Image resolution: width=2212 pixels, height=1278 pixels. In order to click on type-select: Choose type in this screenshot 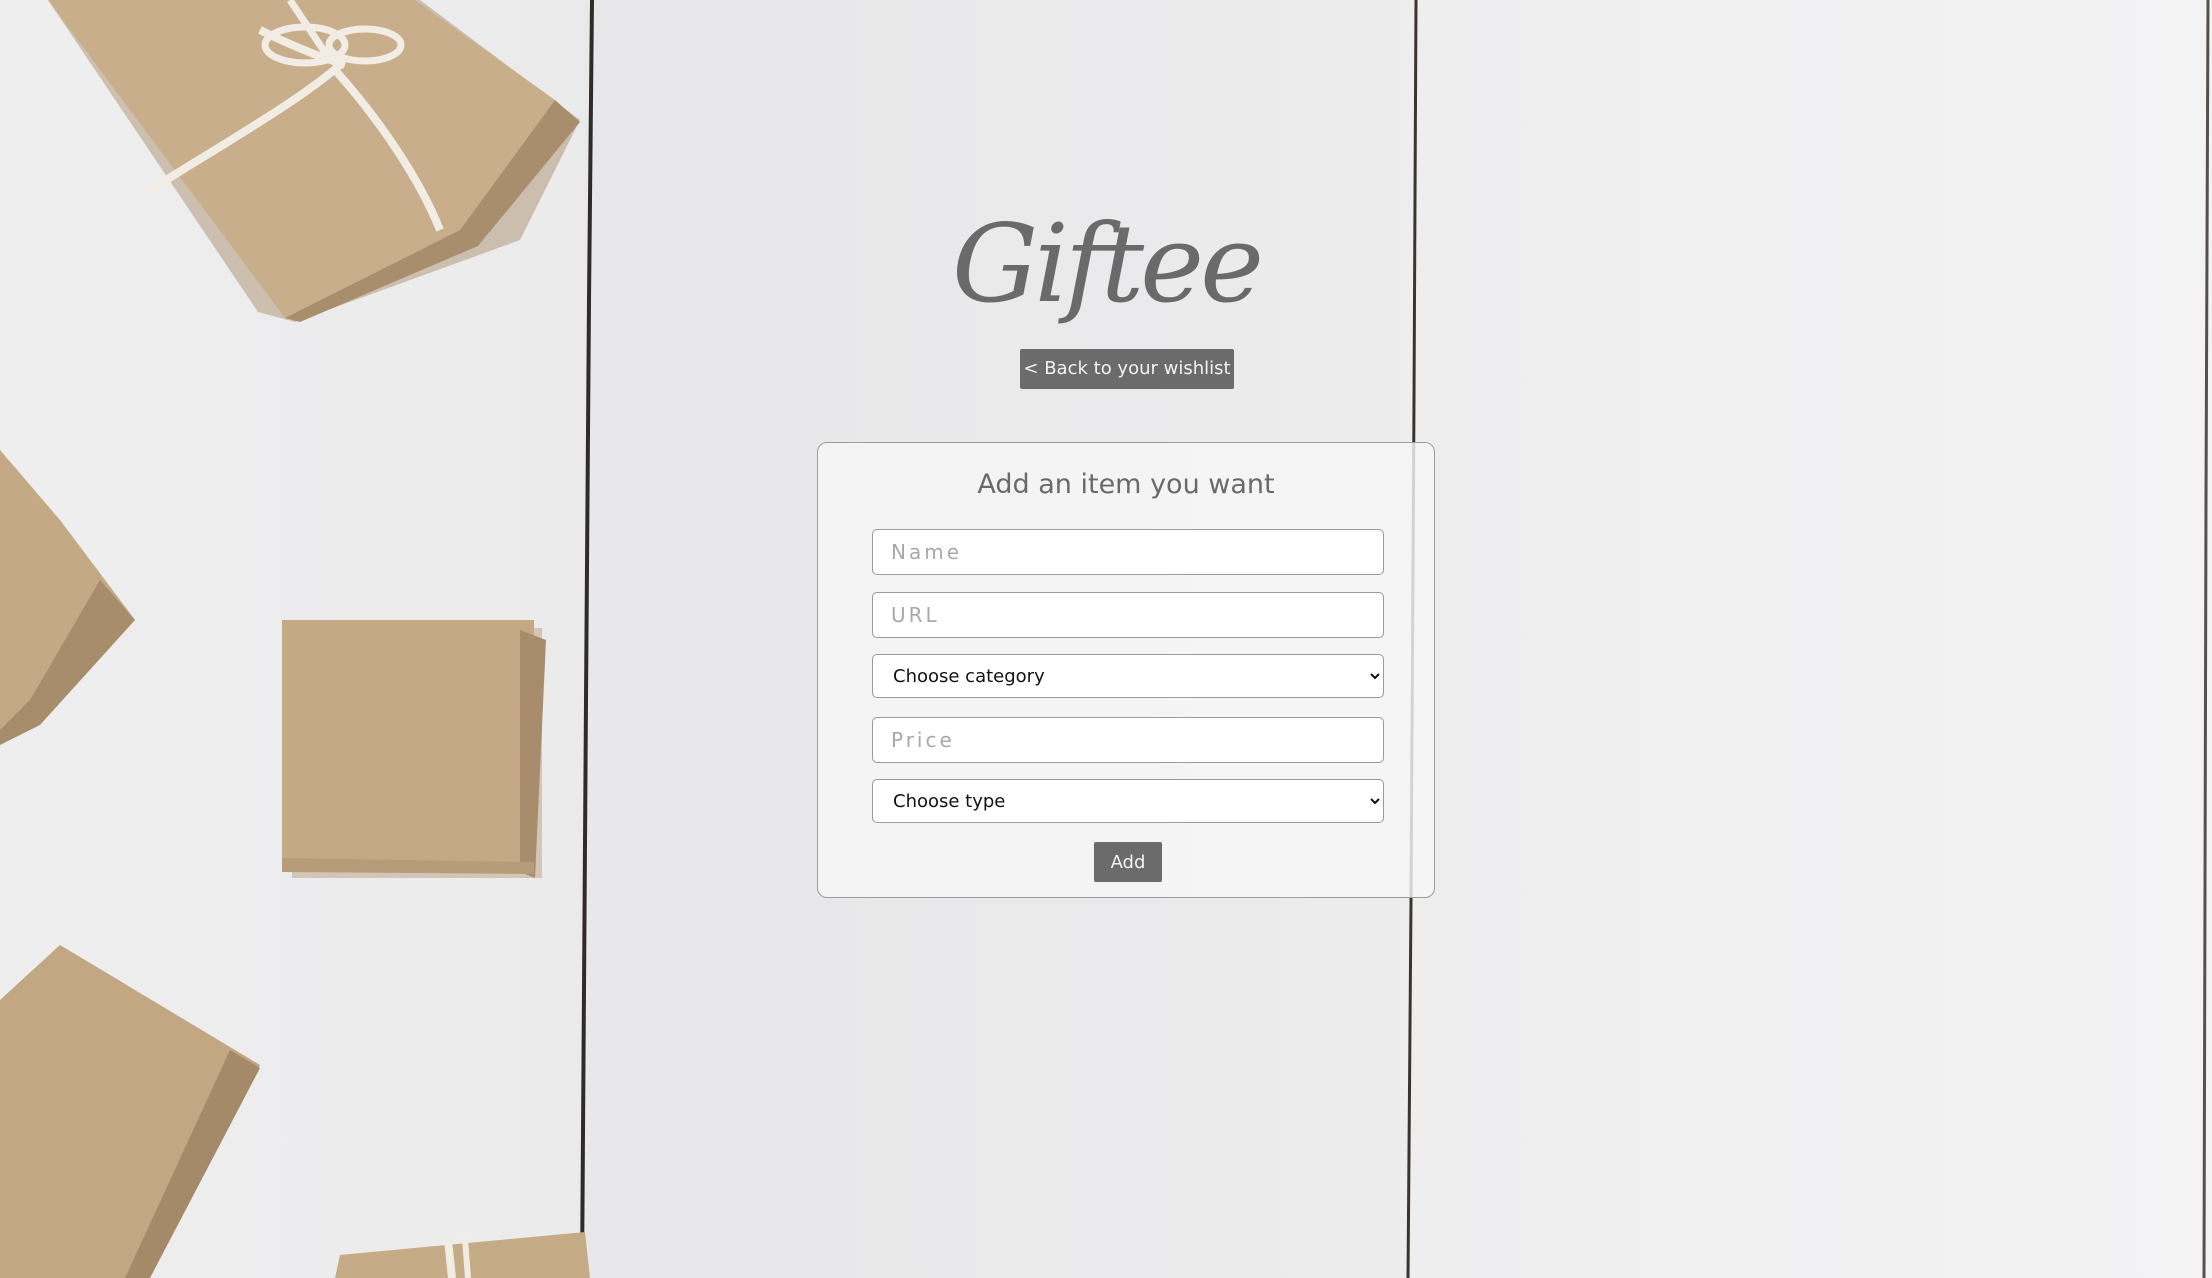, I will do `click(1128, 801)`.